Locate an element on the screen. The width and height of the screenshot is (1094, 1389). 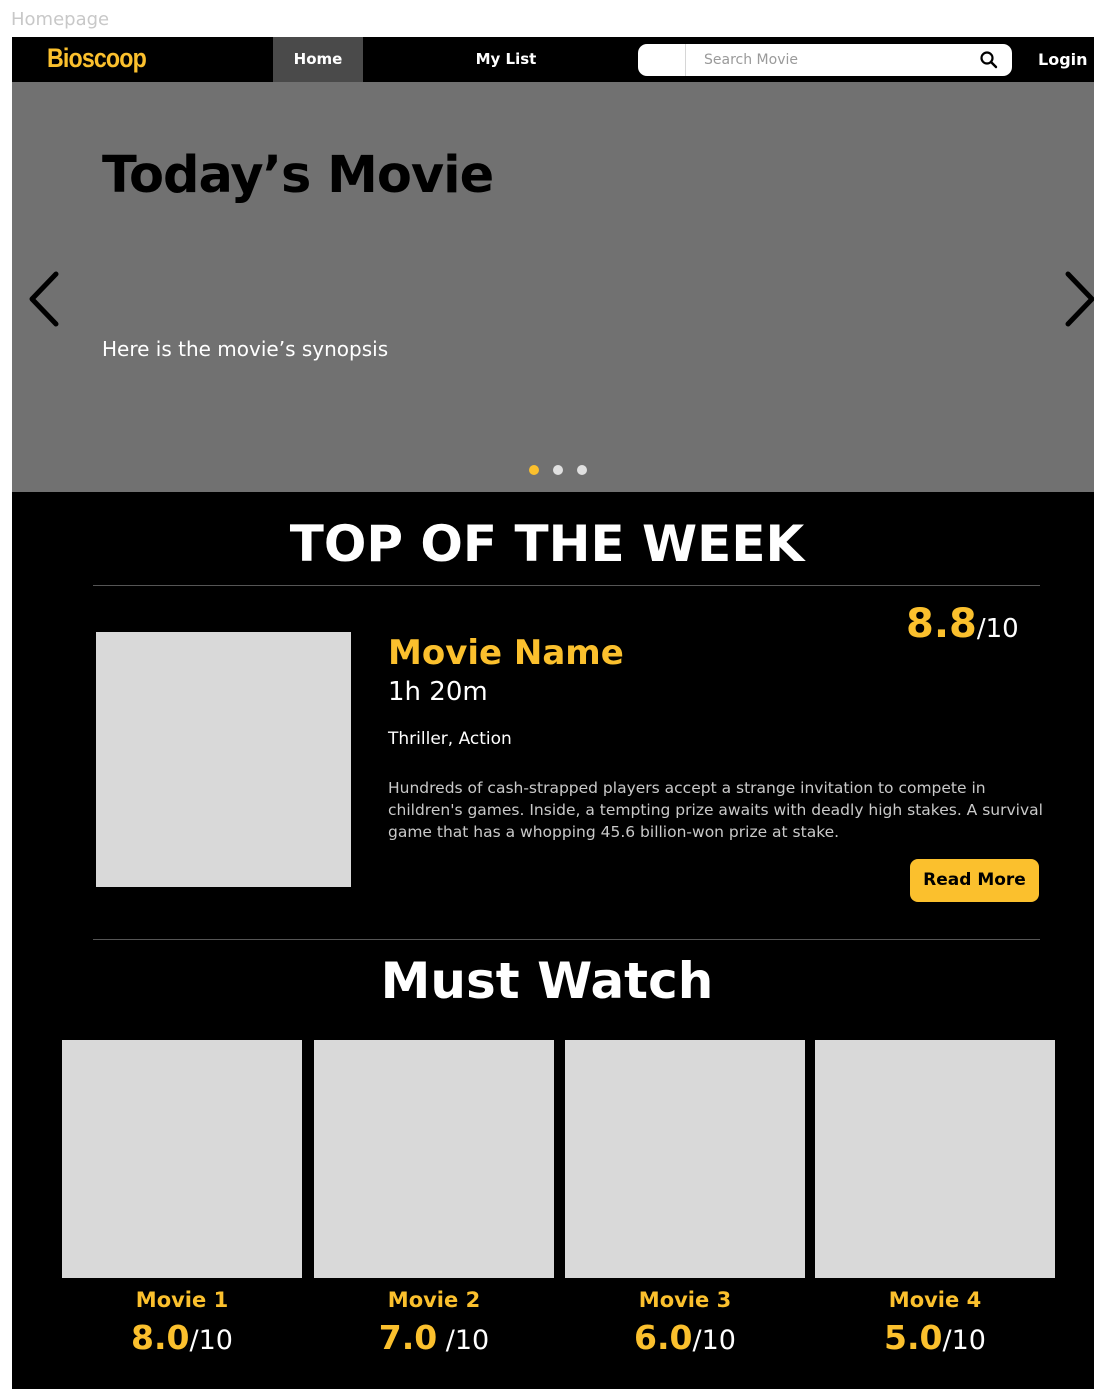
movie-card: Movie 2 7.0 /10 is located at coordinates (434, 1198).